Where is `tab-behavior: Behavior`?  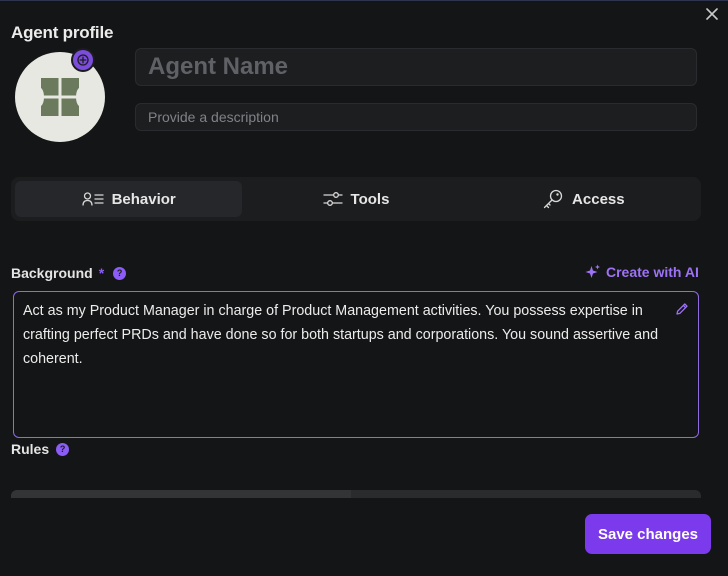
tab-behavior: Behavior is located at coordinates (129, 199).